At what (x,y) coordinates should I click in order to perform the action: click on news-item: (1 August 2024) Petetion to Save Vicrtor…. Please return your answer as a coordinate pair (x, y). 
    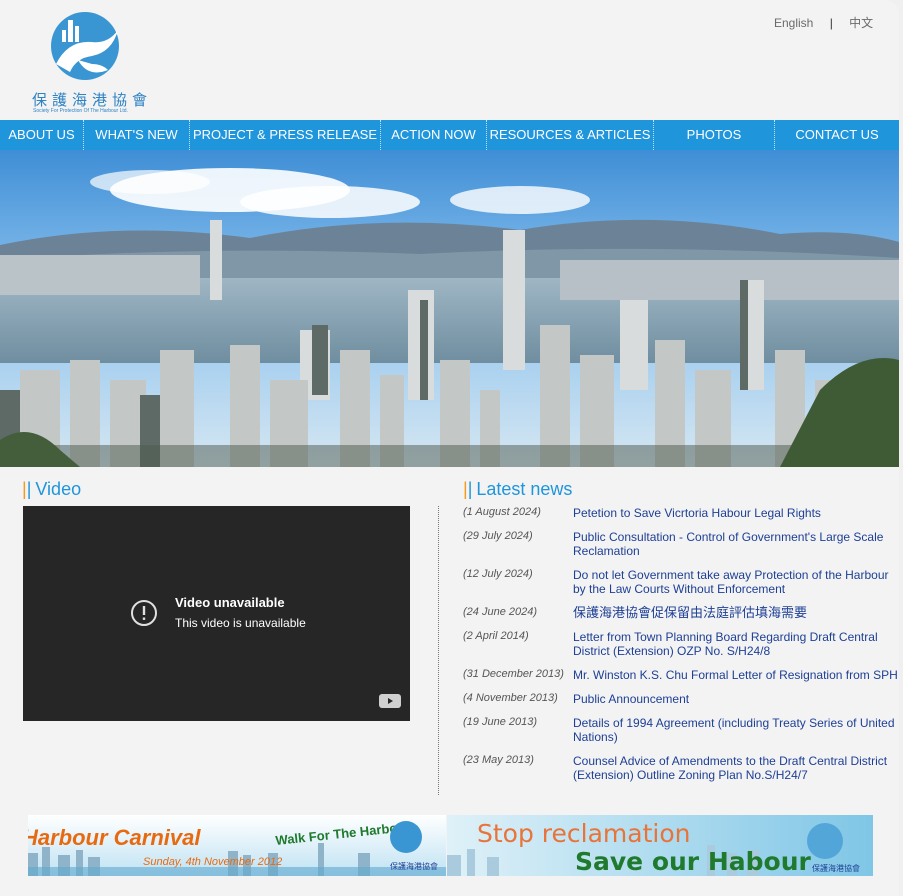
    Looking at the image, I should click on (681, 513).